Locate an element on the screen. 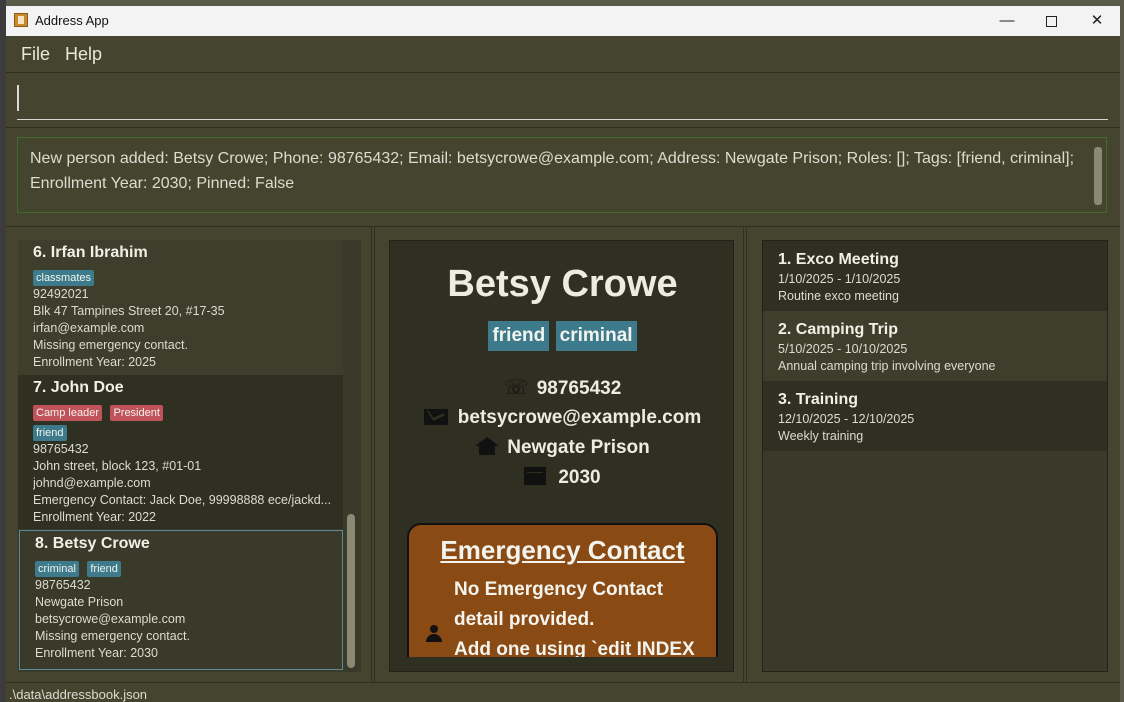 The width and height of the screenshot is (1124, 702). text-caret is located at coordinates (18, 98).